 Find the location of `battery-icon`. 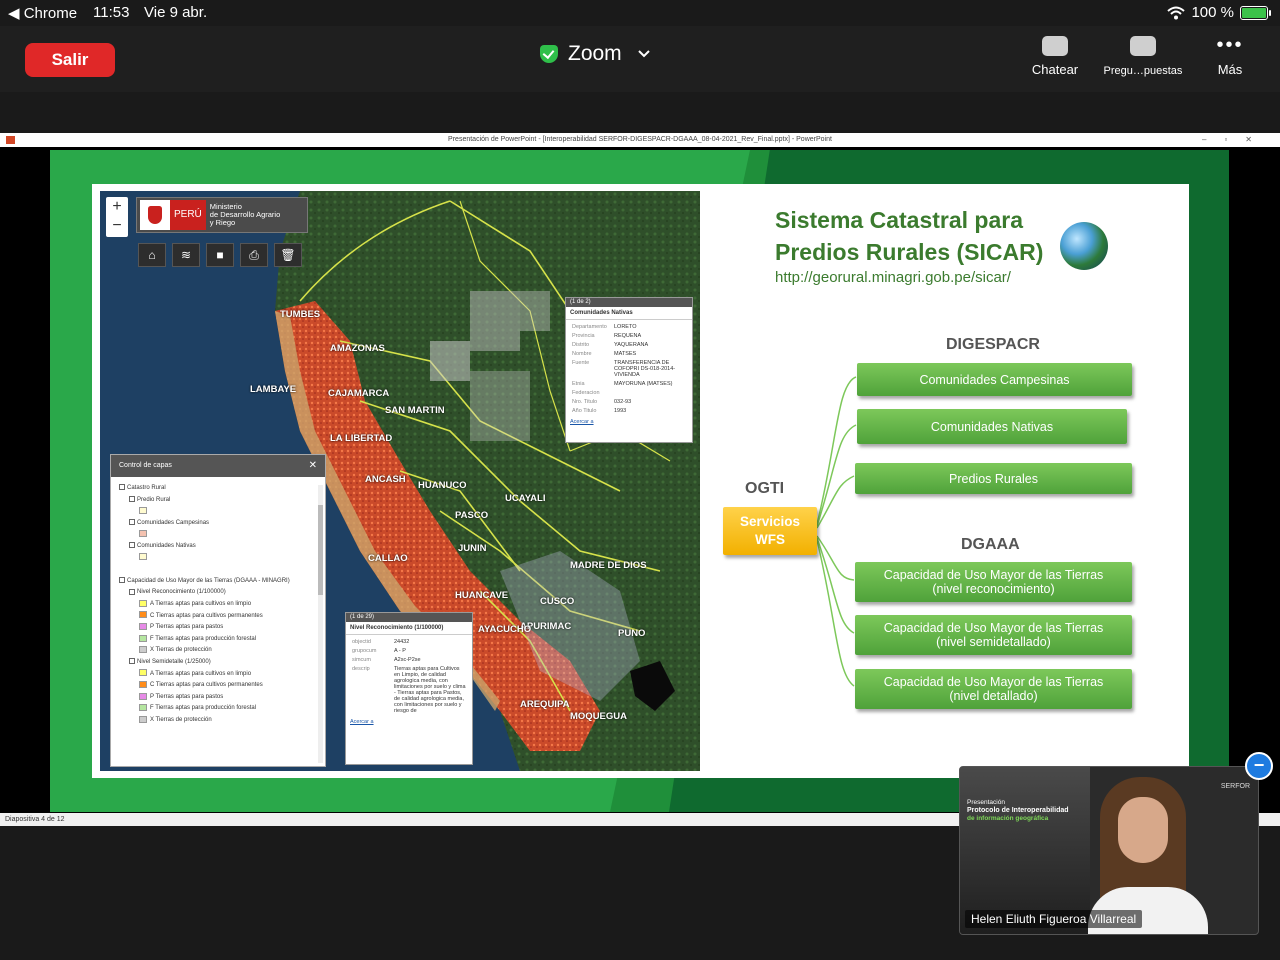

battery-icon is located at coordinates (1255, 12).